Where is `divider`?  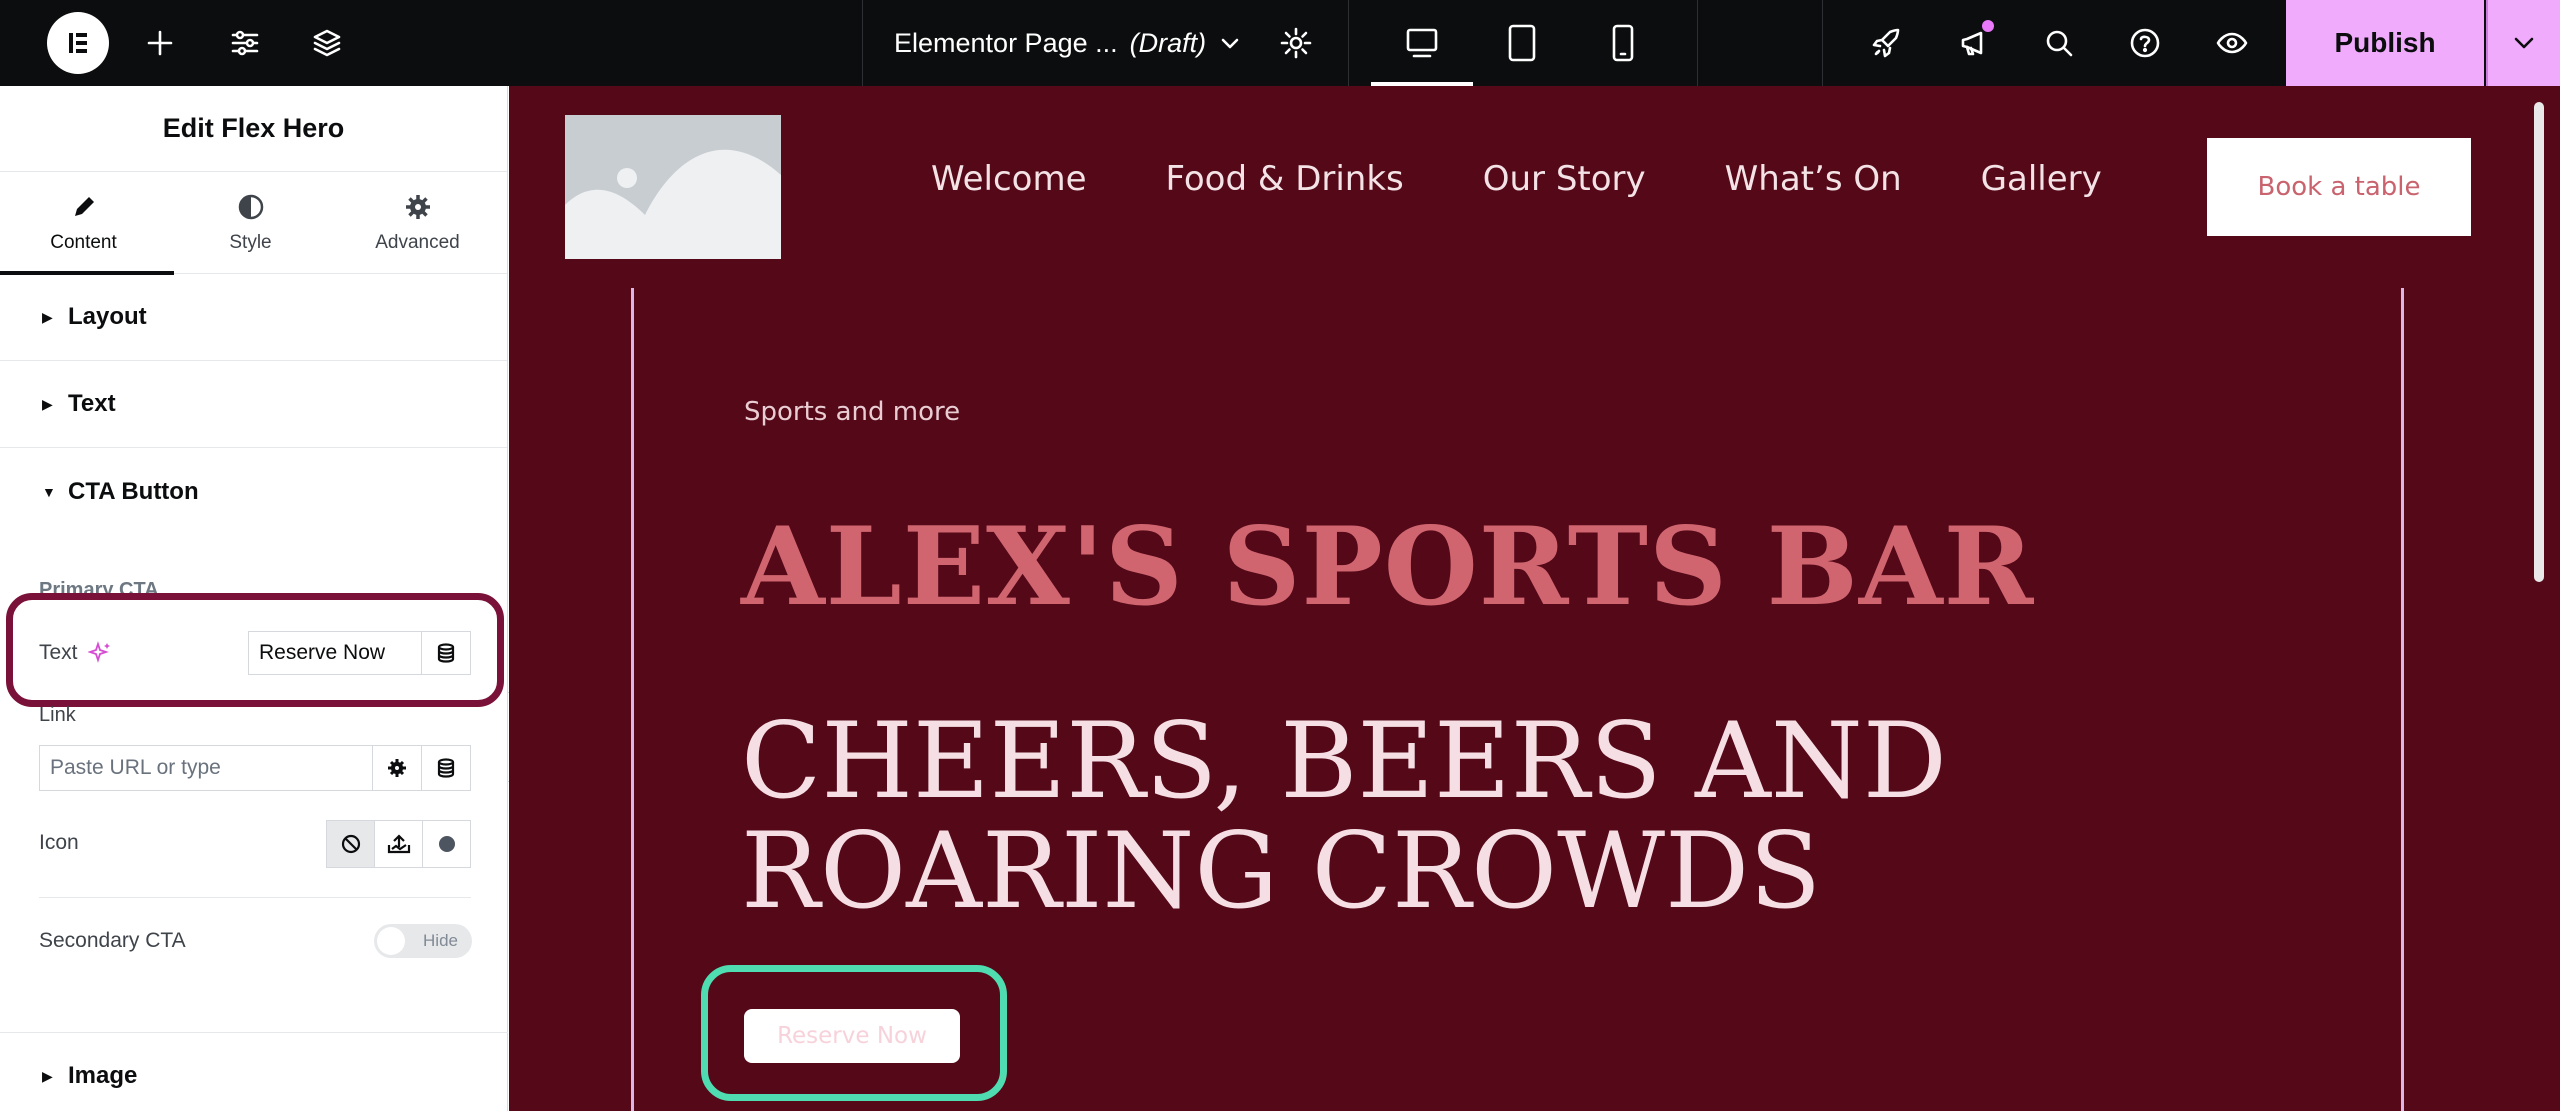 divider is located at coordinates (255, 897).